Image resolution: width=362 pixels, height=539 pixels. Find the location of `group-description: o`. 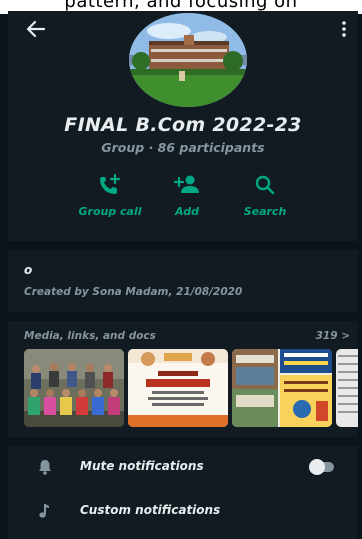

group-description: o is located at coordinates (28, 270).